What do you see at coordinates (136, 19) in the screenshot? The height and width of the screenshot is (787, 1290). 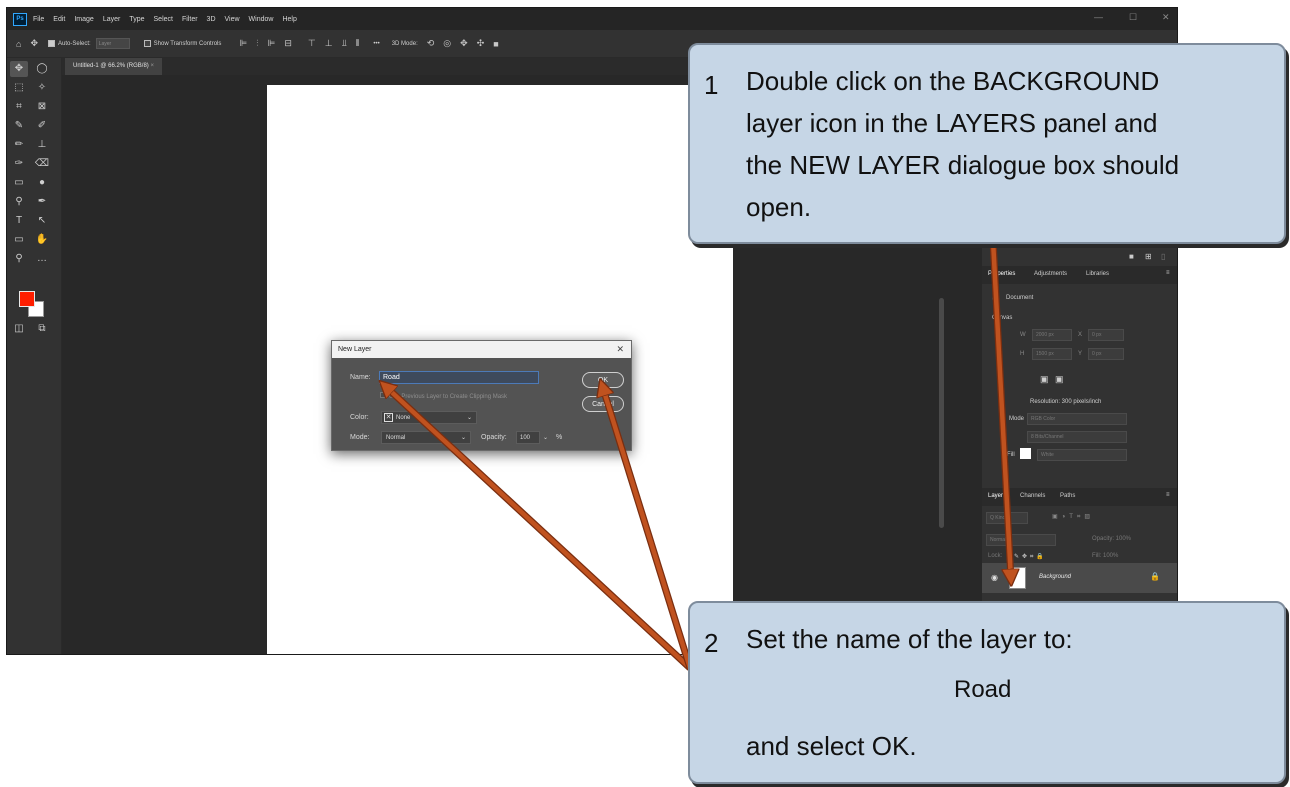 I see `menu-type: Type` at bounding box center [136, 19].